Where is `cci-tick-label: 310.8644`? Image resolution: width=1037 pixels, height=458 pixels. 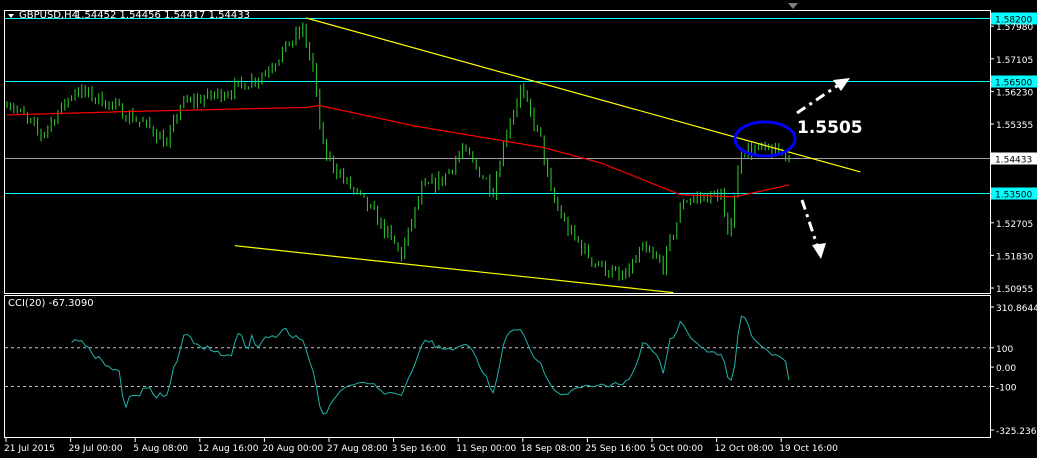
cci-tick-label: 310.8644 is located at coordinates (1016, 309).